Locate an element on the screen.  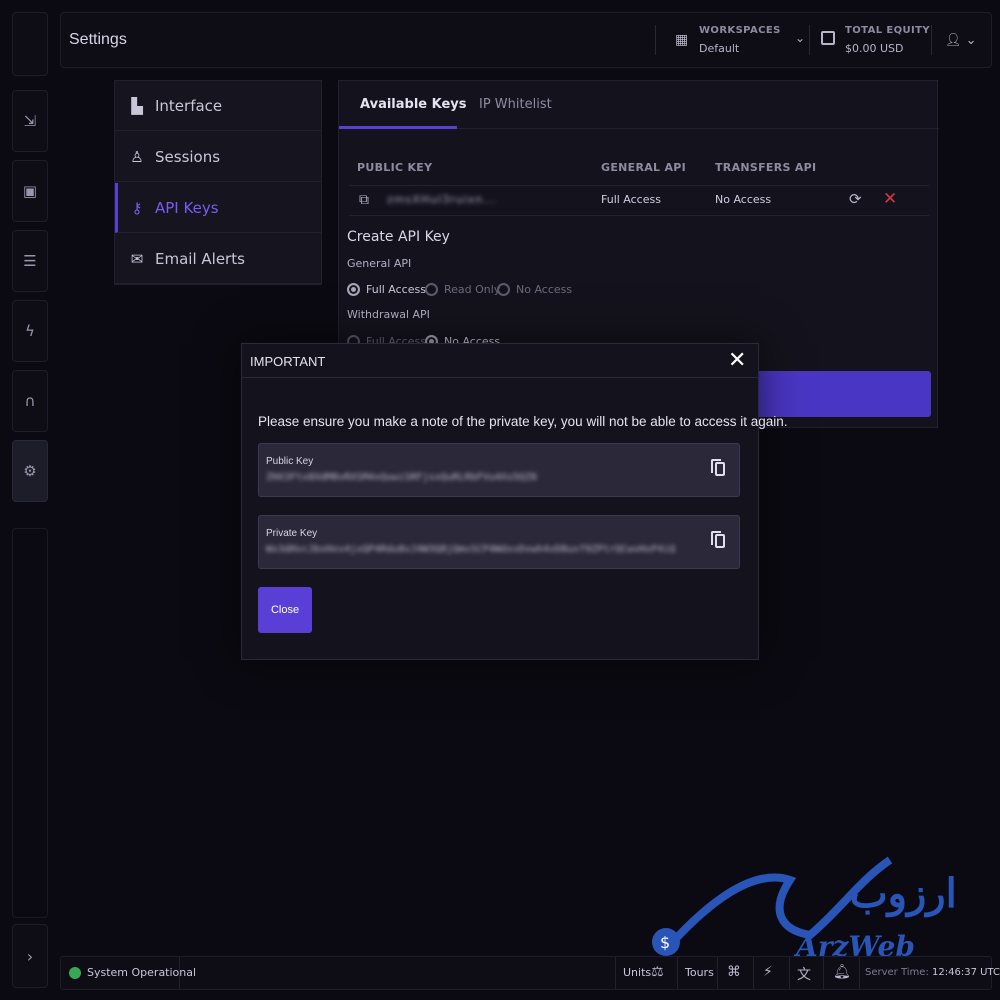
arzweb-watermark: $ ارزوب ArzWeb is located at coordinates (800, 910).